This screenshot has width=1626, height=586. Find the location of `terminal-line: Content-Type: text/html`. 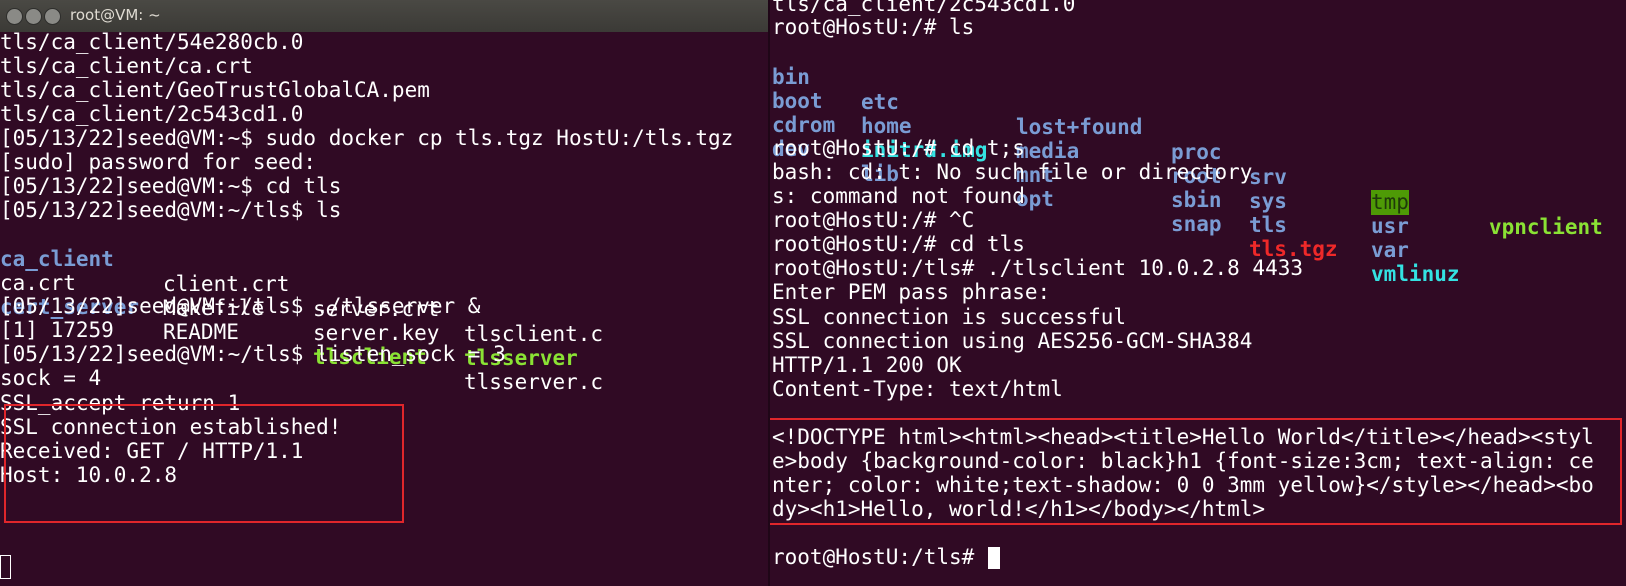

terminal-line: Content-Type: text/html is located at coordinates (917, 389).